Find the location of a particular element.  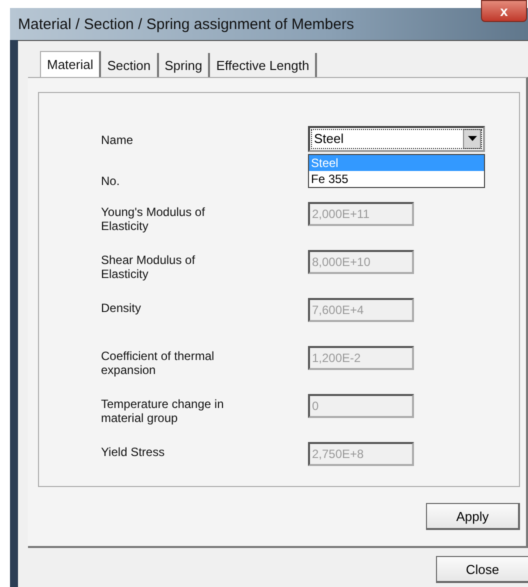

close-dialog-button: Close is located at coordinates (482, 569).